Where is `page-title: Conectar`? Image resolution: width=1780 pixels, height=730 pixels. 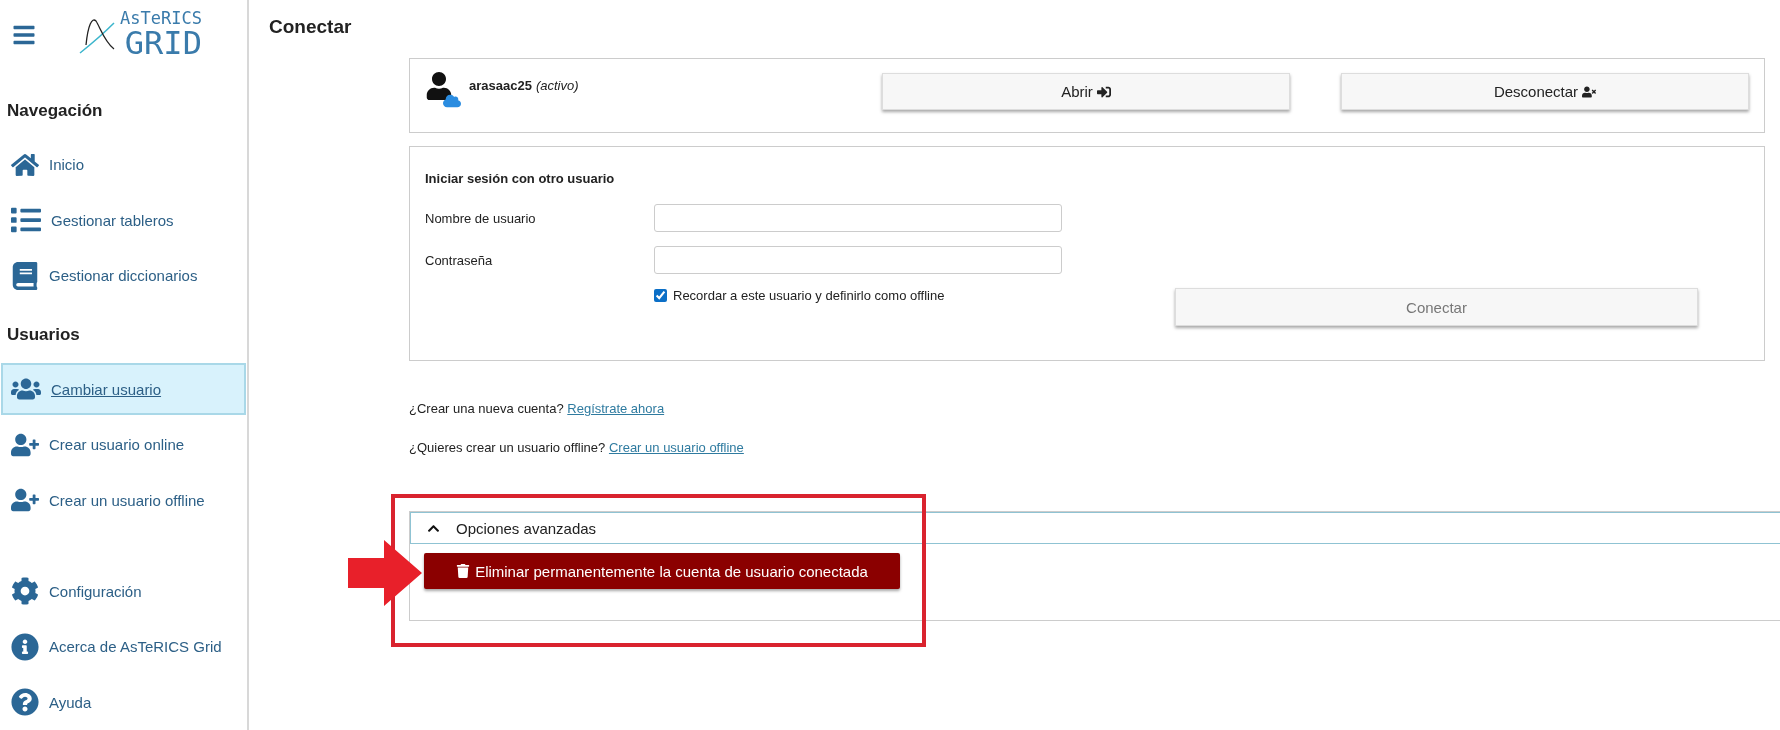 page-title: Conectar is located at coordinates (311, 27).